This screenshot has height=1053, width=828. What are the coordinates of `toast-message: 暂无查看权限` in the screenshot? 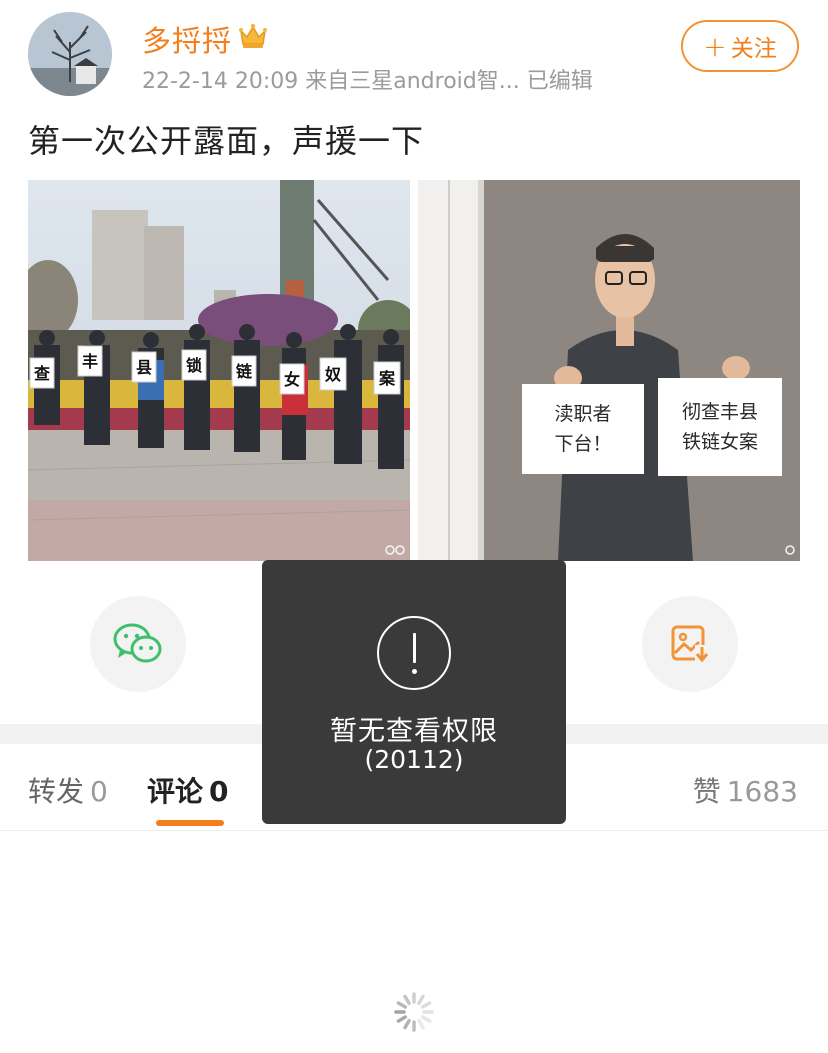 It's located at (414, 731).